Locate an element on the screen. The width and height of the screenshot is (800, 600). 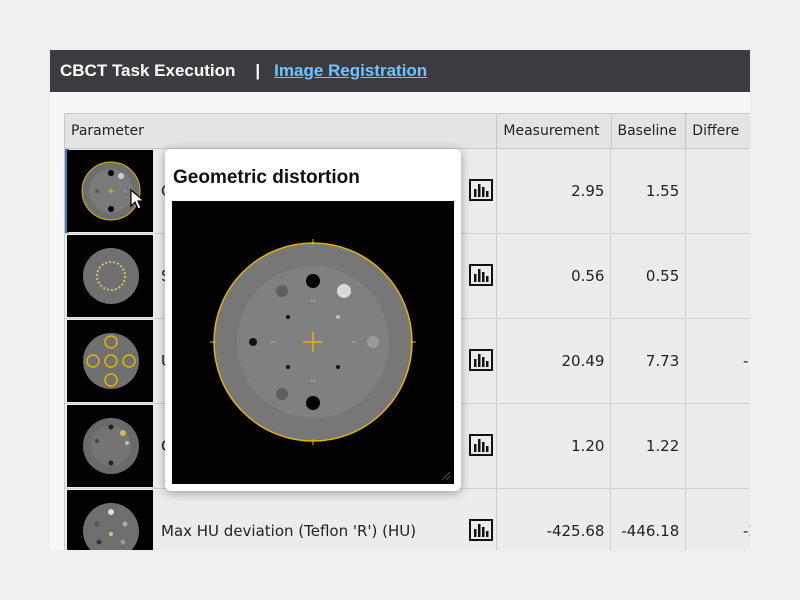
difference-cell: -1 is located at coordinates (718, 361).